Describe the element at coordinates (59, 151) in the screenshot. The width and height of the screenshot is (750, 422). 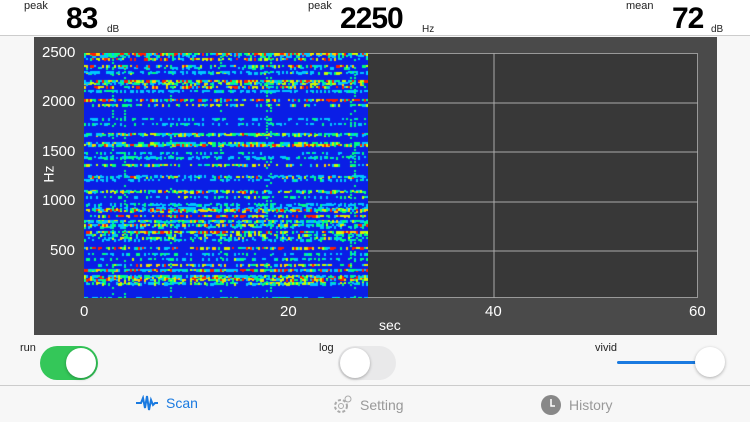
I see `y-tick: 1500` at that location.